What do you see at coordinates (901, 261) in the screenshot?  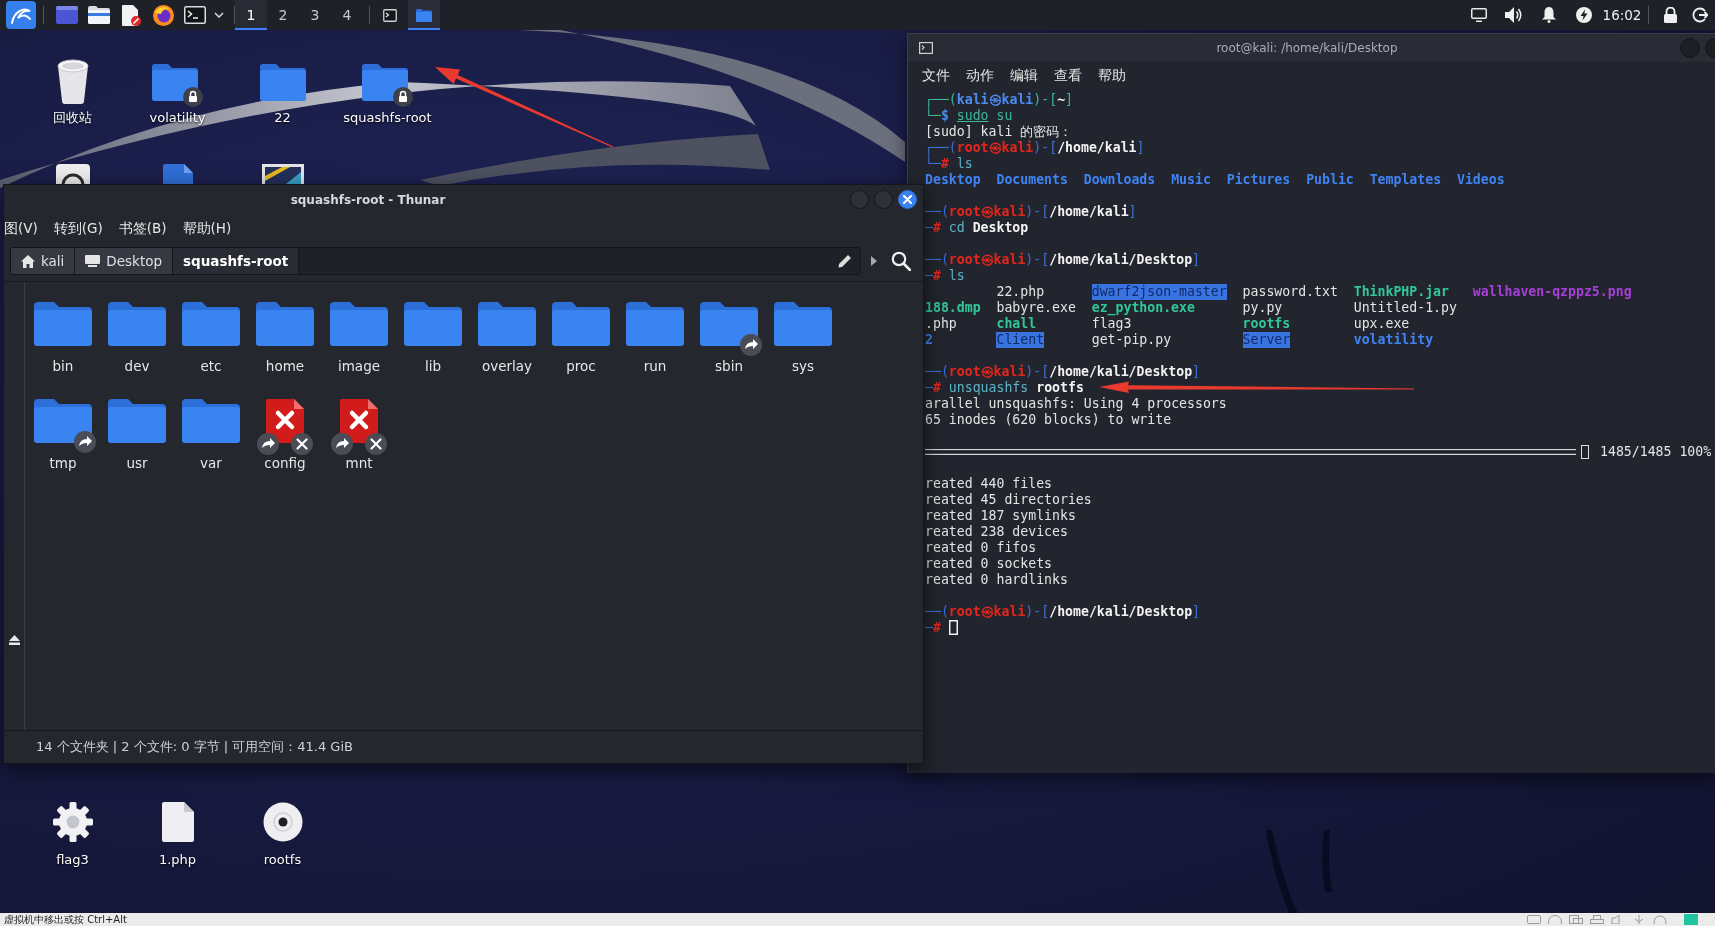 I see `search-icon` at bounding box center [901, 261].